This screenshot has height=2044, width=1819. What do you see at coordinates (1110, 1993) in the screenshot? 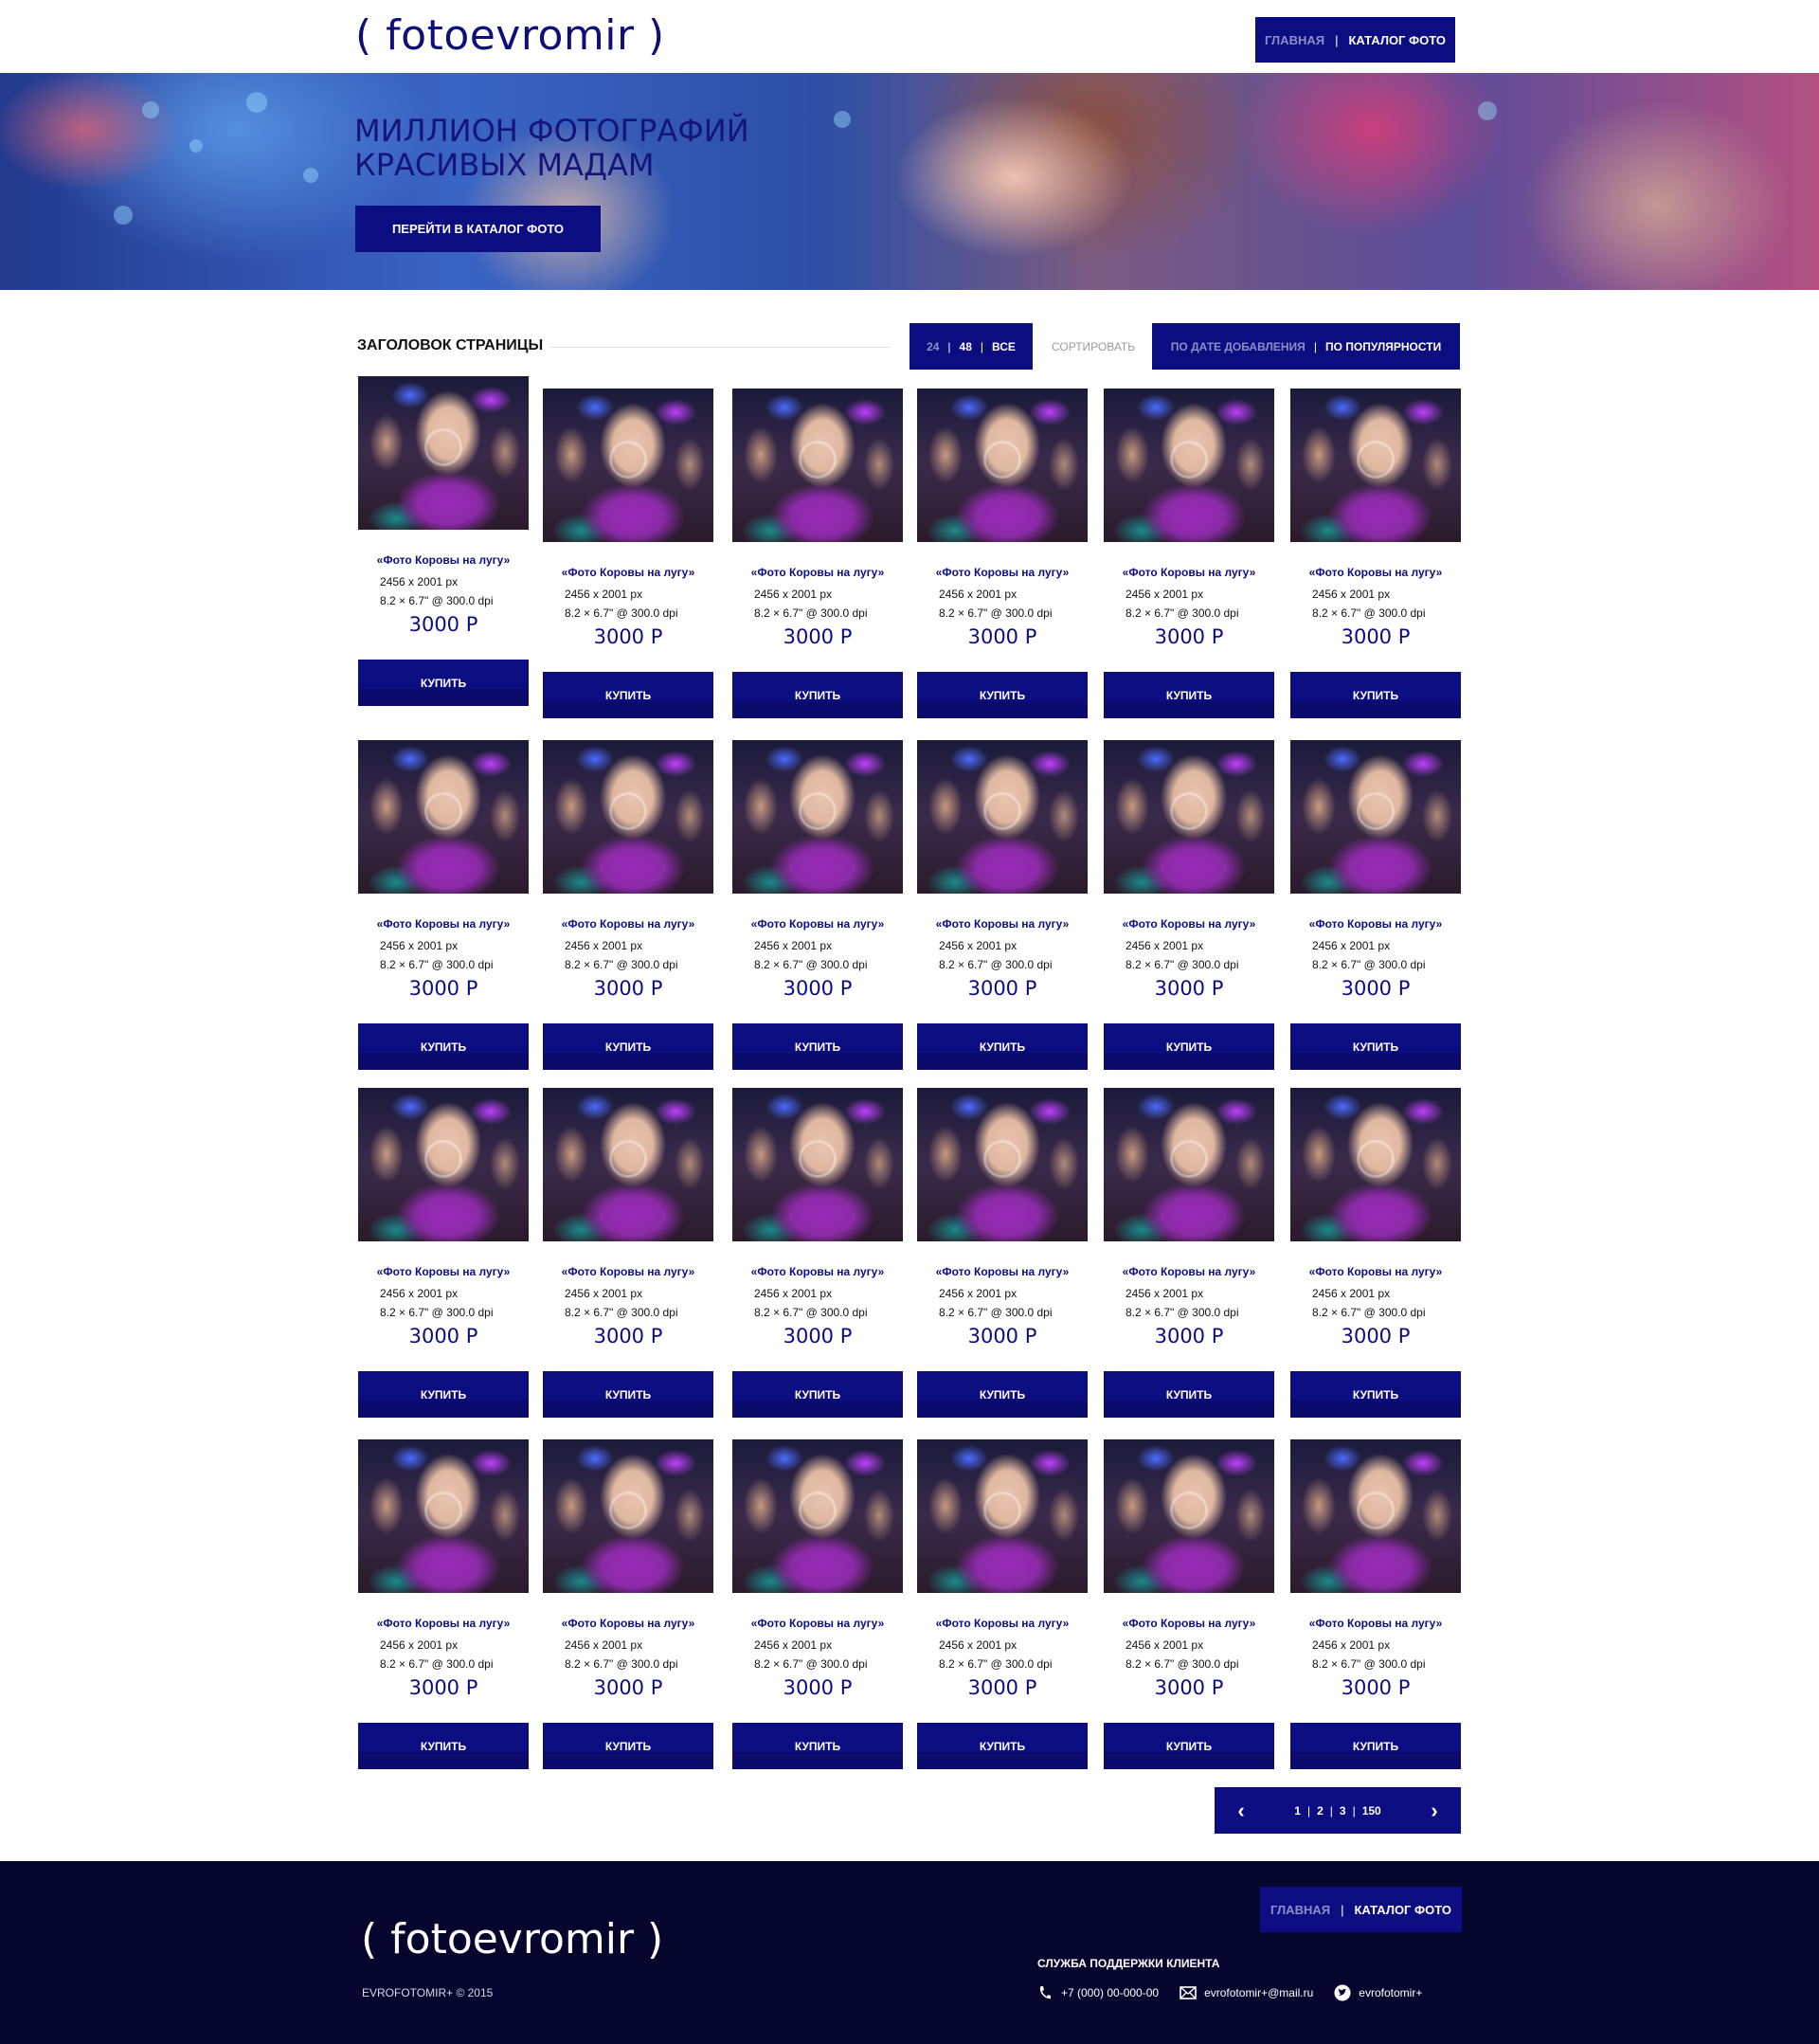
I see `phone-number: +7 (000) 00-000-00` at bounding box center [1110, 1993].